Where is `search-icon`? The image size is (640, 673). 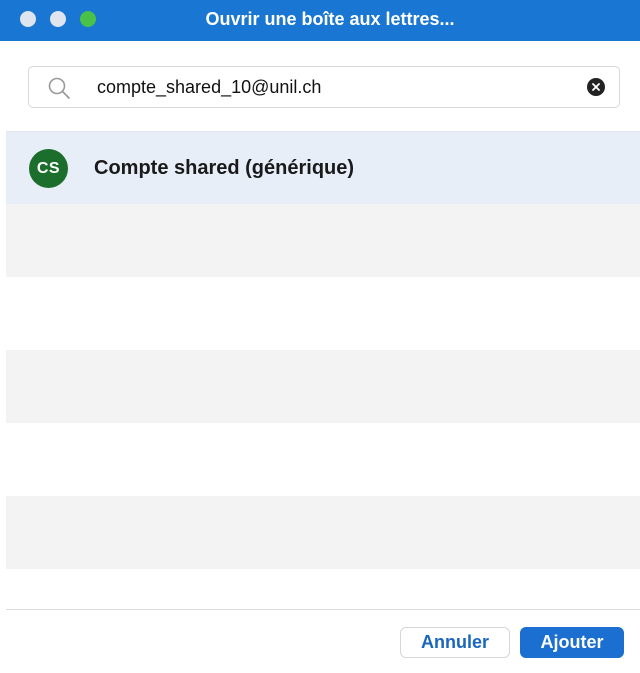 search-icon is located at coordinates (59, 88).